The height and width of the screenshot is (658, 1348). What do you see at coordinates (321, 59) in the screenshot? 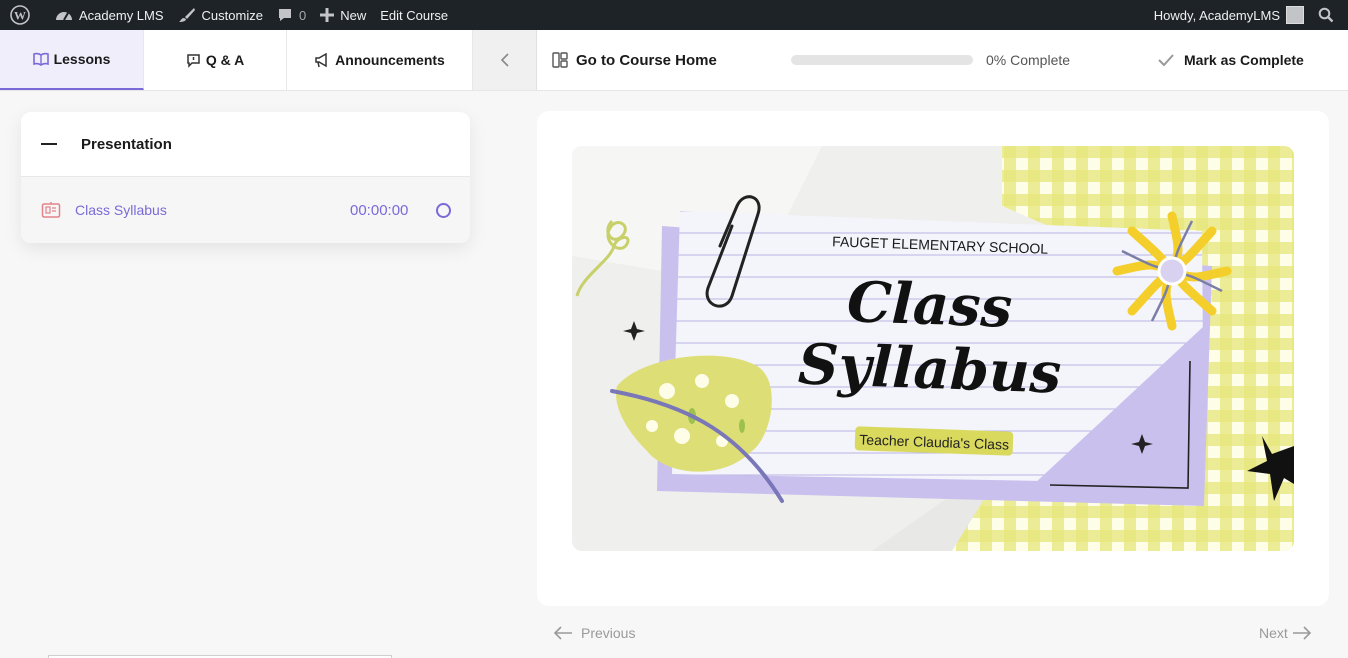
I see `megaphone-icon` at bounding box center [321, 59].